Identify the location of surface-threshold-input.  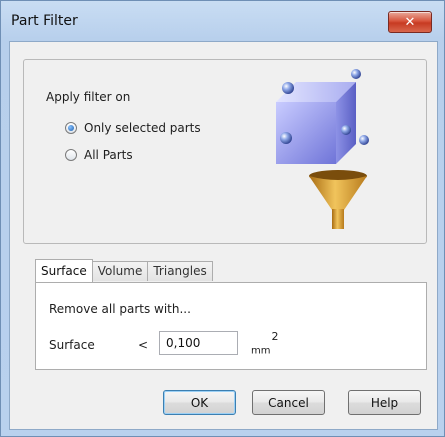
(198, 343).